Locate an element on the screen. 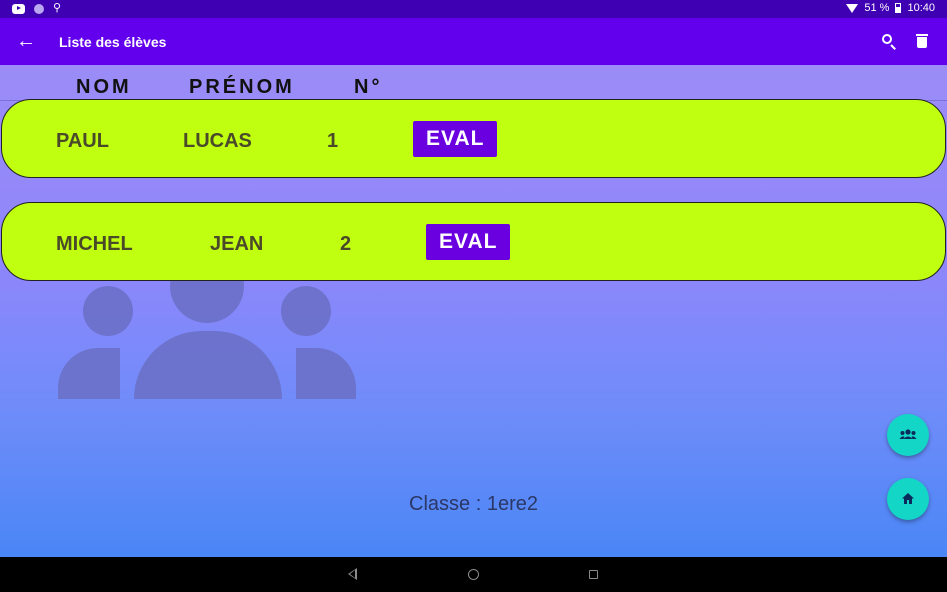 The width and height of the screenshot is (947, 592). nav-back-icon is located at coordinates (352, 574).